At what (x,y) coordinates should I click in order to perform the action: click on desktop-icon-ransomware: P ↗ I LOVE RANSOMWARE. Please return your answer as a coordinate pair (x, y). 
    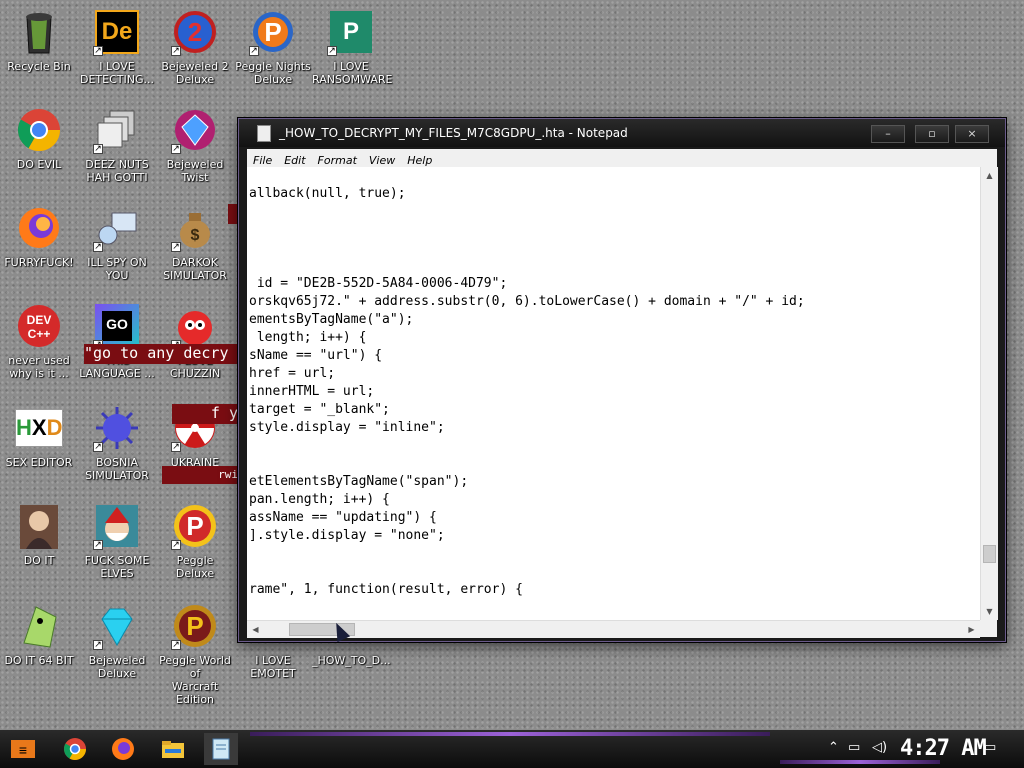
    Looking at the image, I should click on (352, 47).